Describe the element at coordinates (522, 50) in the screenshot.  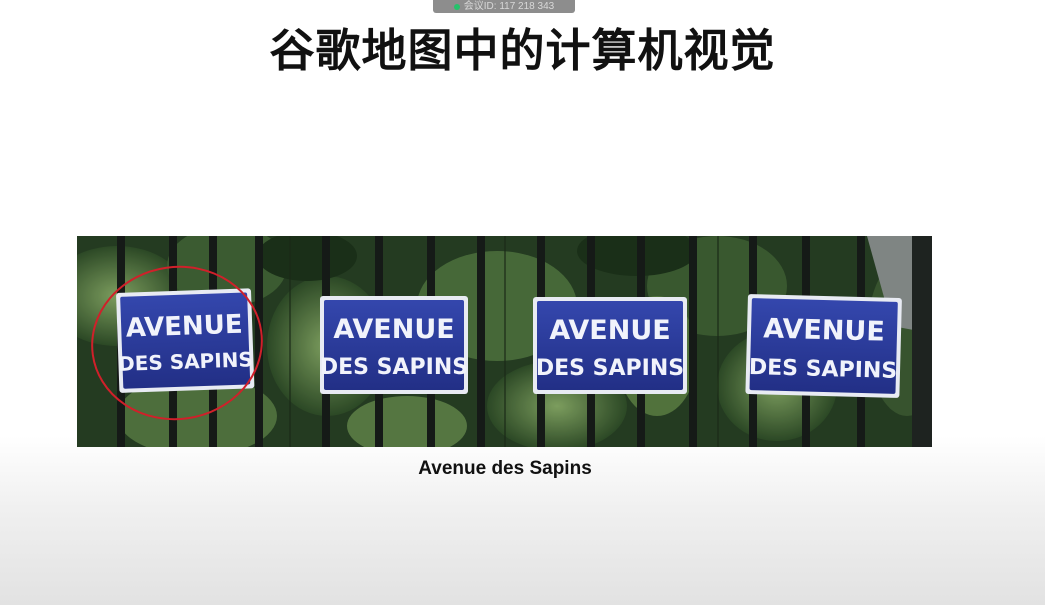
I see `slide-title: 谷歌地图中的计算机视觉` at that location.